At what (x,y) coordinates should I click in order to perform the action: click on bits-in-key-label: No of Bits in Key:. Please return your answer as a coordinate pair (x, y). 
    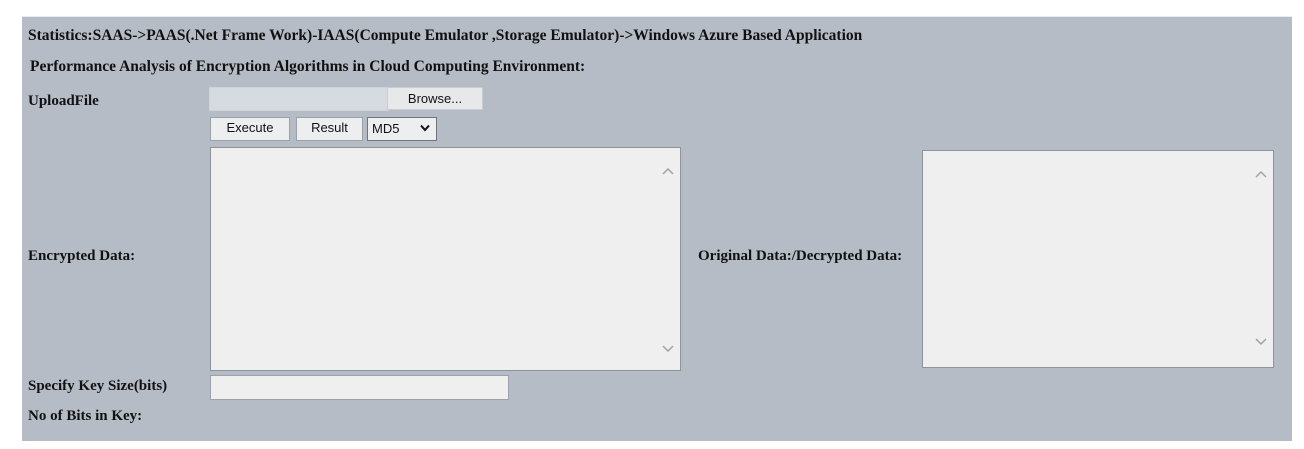
    Looking at the image, I should click on (85, 416).